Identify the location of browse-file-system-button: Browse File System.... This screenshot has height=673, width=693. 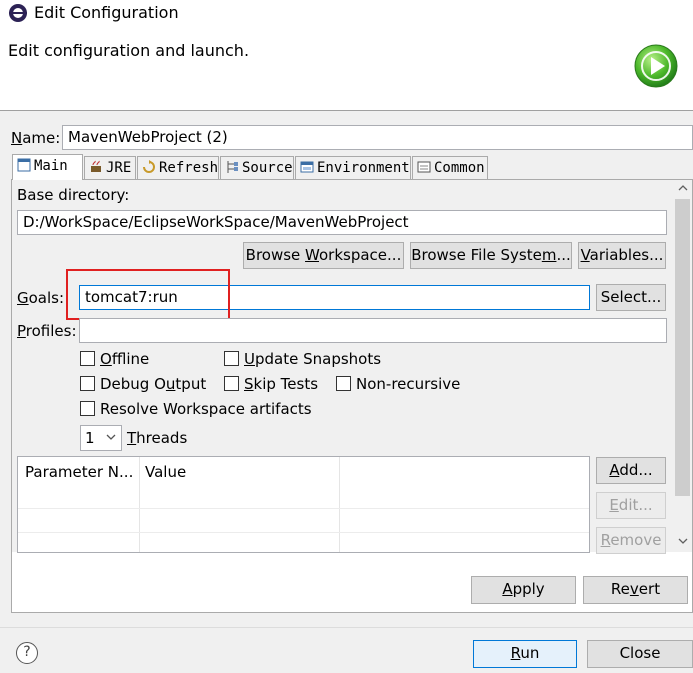
(491, 255).